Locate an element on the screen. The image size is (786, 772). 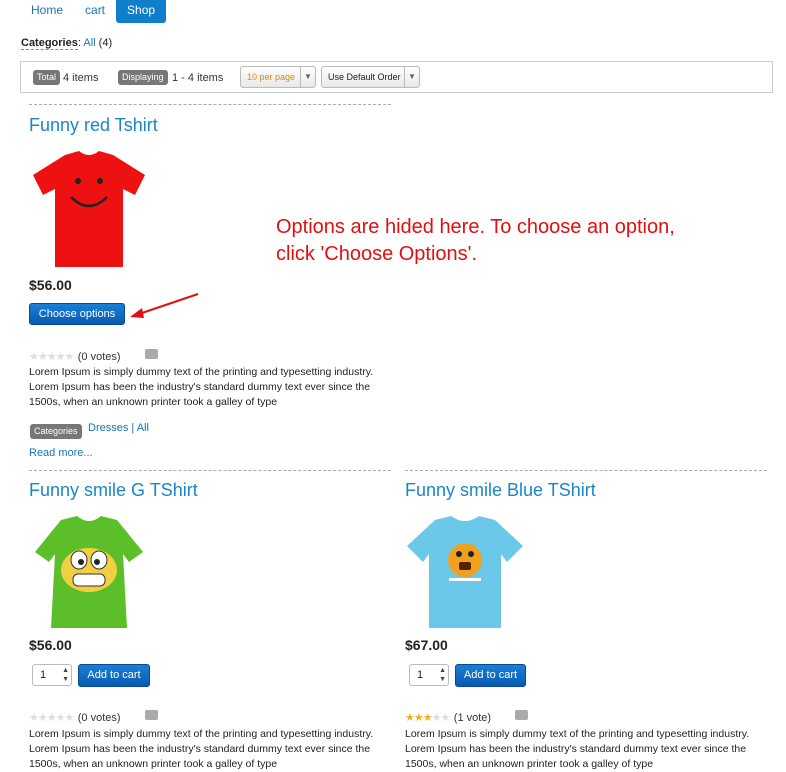
votes-count: (1 vote) is located at coordinates (472, 718).